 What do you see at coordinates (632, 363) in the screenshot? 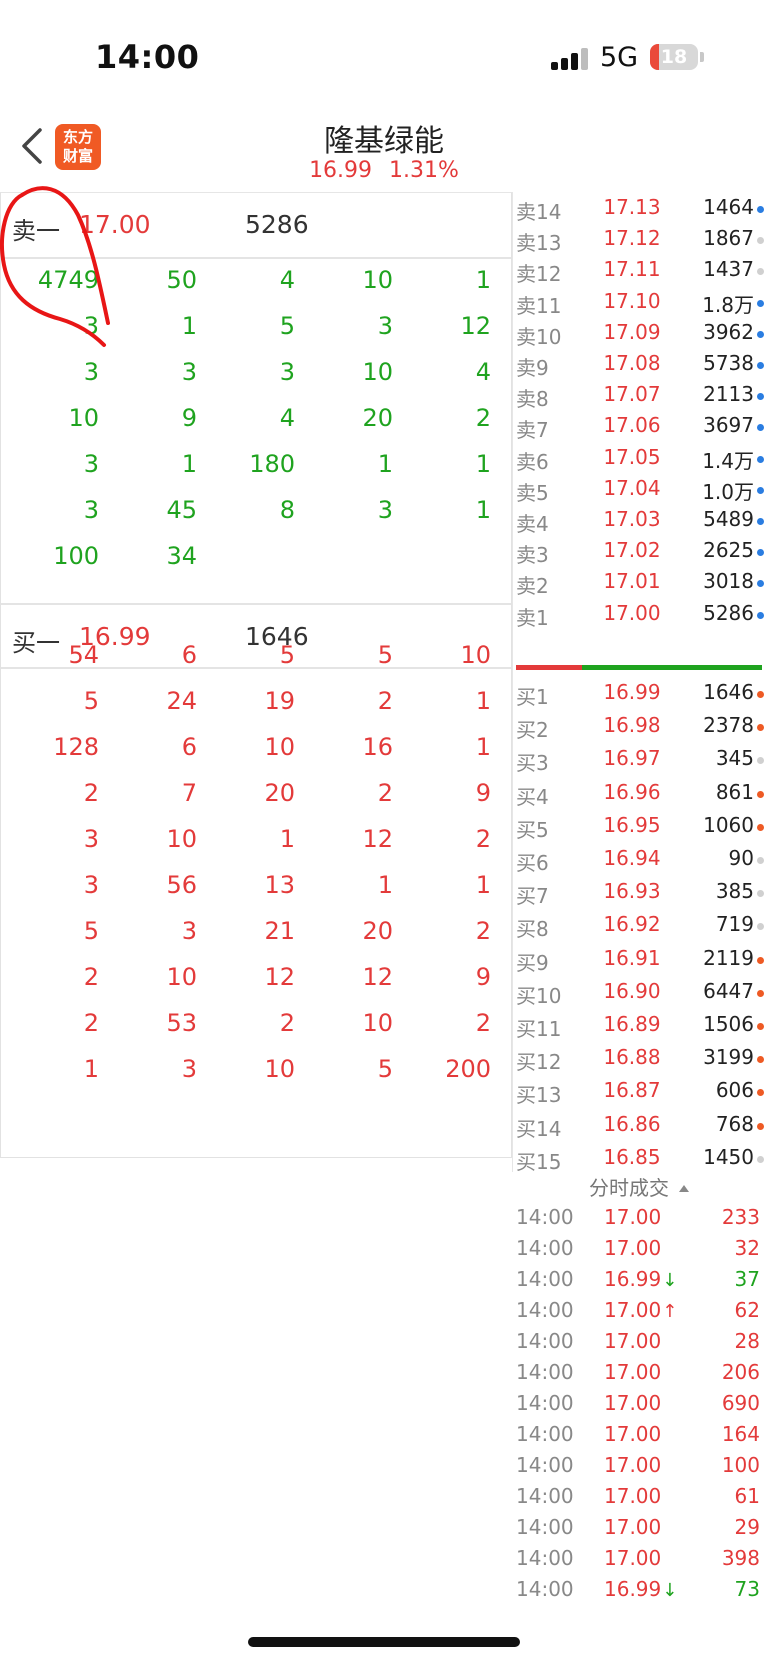
I see `level-price: 17.08` at bounding box center [632, 363].